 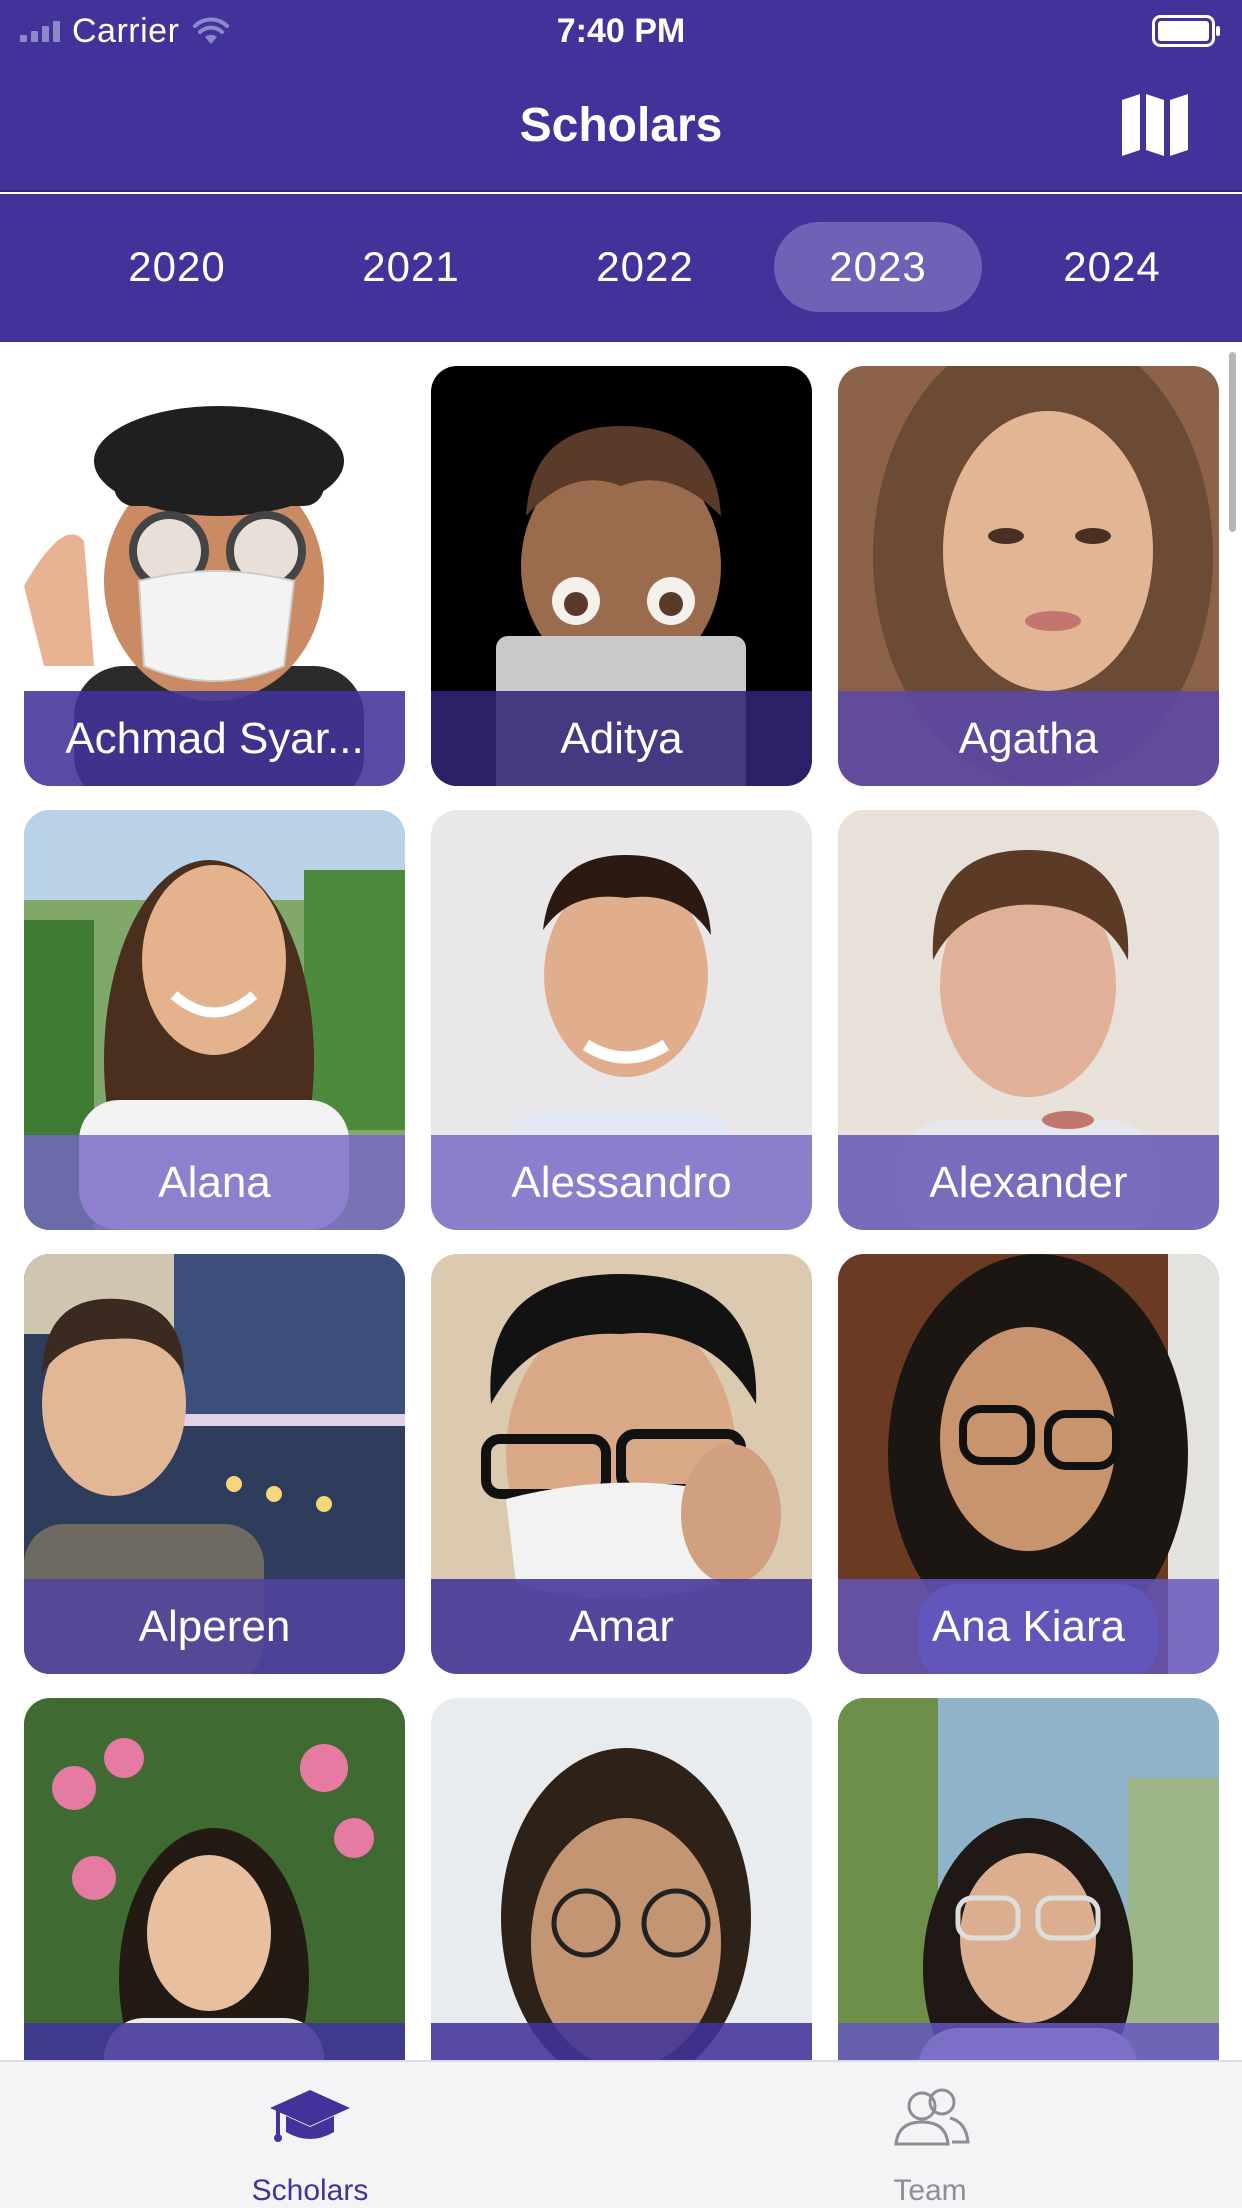 I want to click on battery-icon, so click(x=1186, y=31).